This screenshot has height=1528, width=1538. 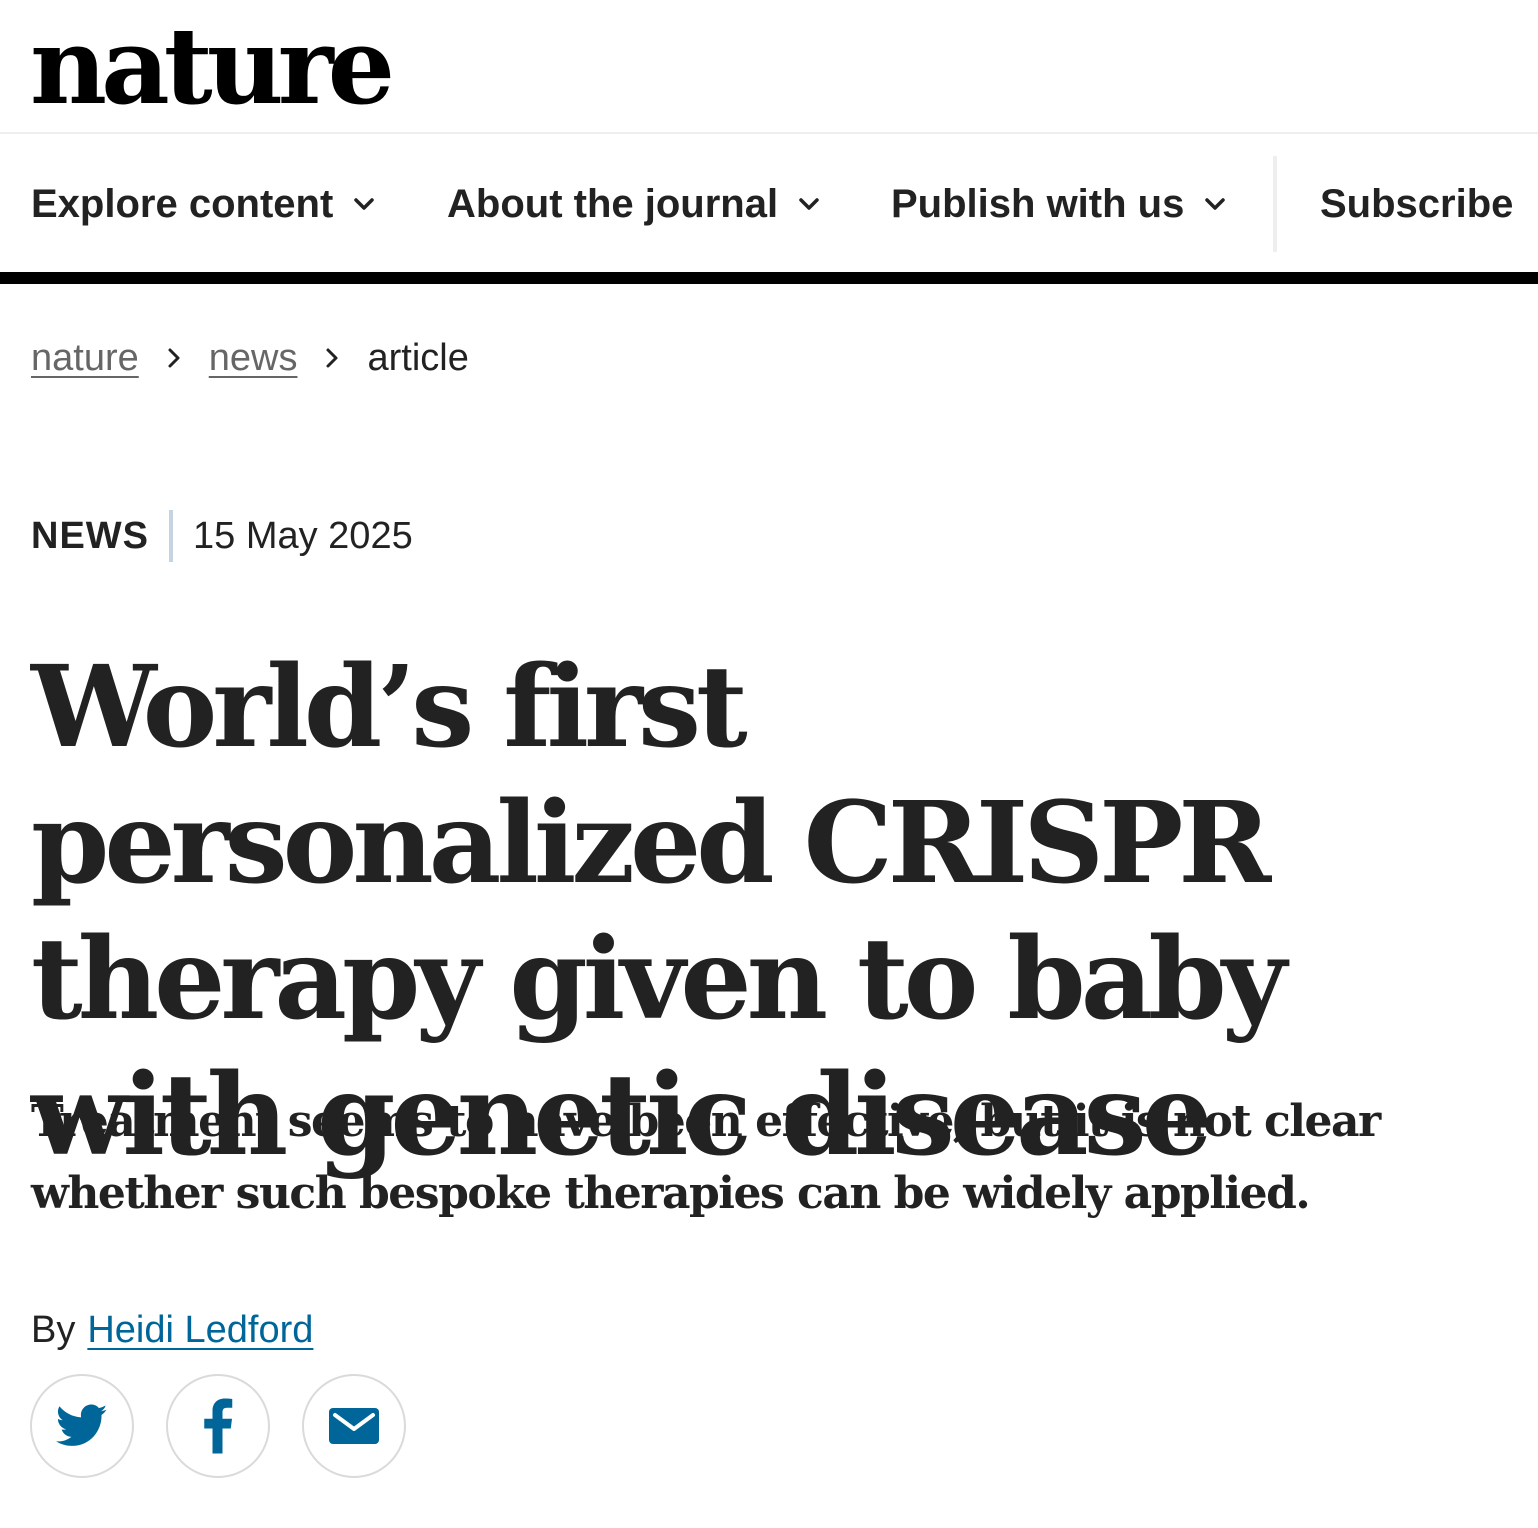 I want to click on nav-publish-with-us-label: Publish with us, so click(x=1038, y=203).